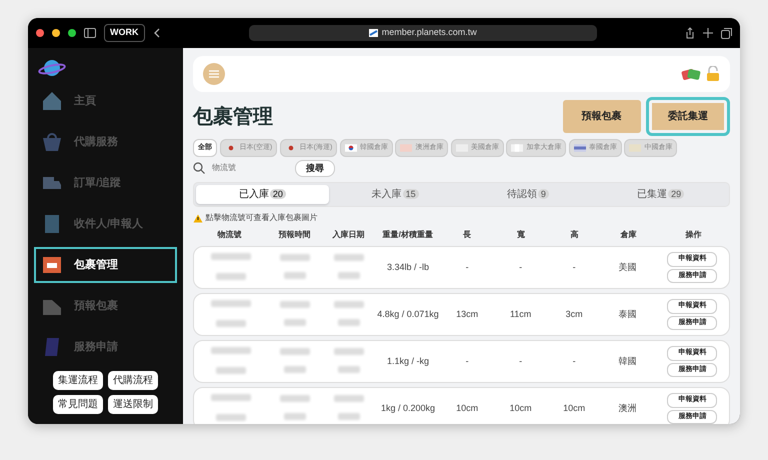  Describe the element at coordinates (628, 314) in the screenshot. I see `table-cell-text: 泰國` at that location.